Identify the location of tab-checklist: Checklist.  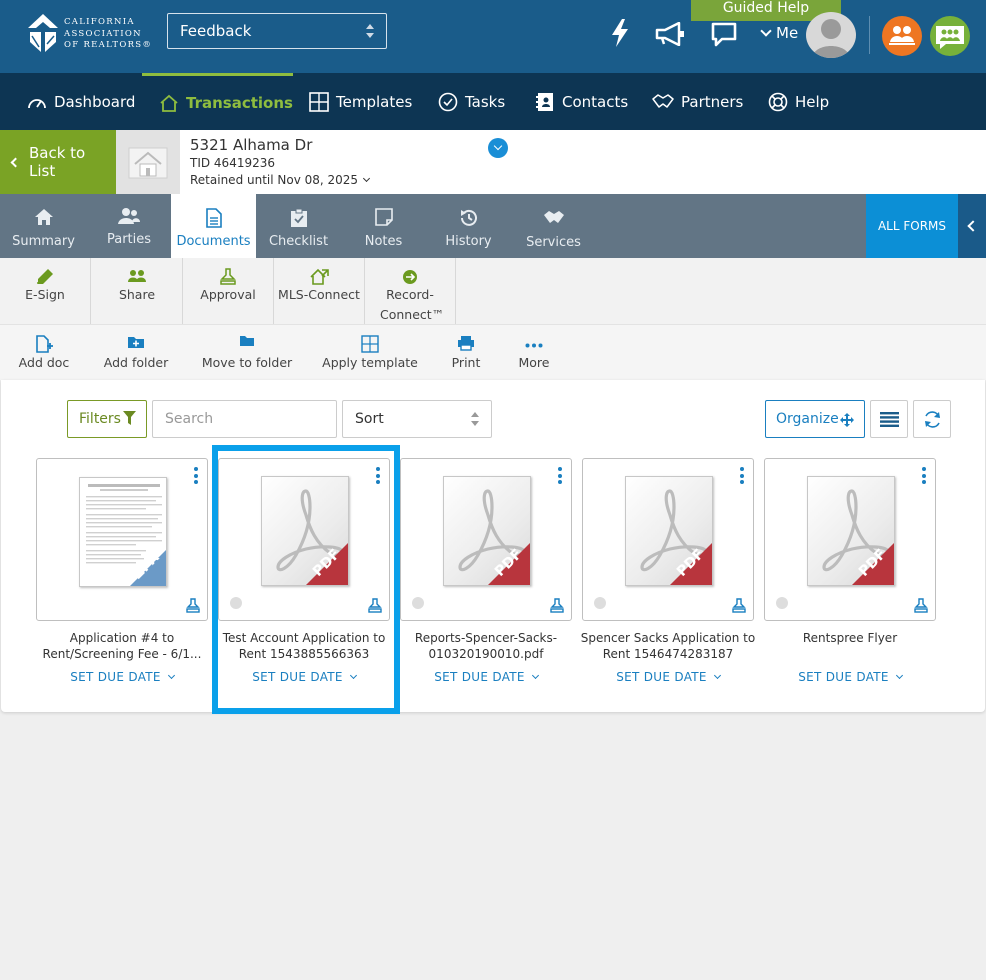
(298, 226).